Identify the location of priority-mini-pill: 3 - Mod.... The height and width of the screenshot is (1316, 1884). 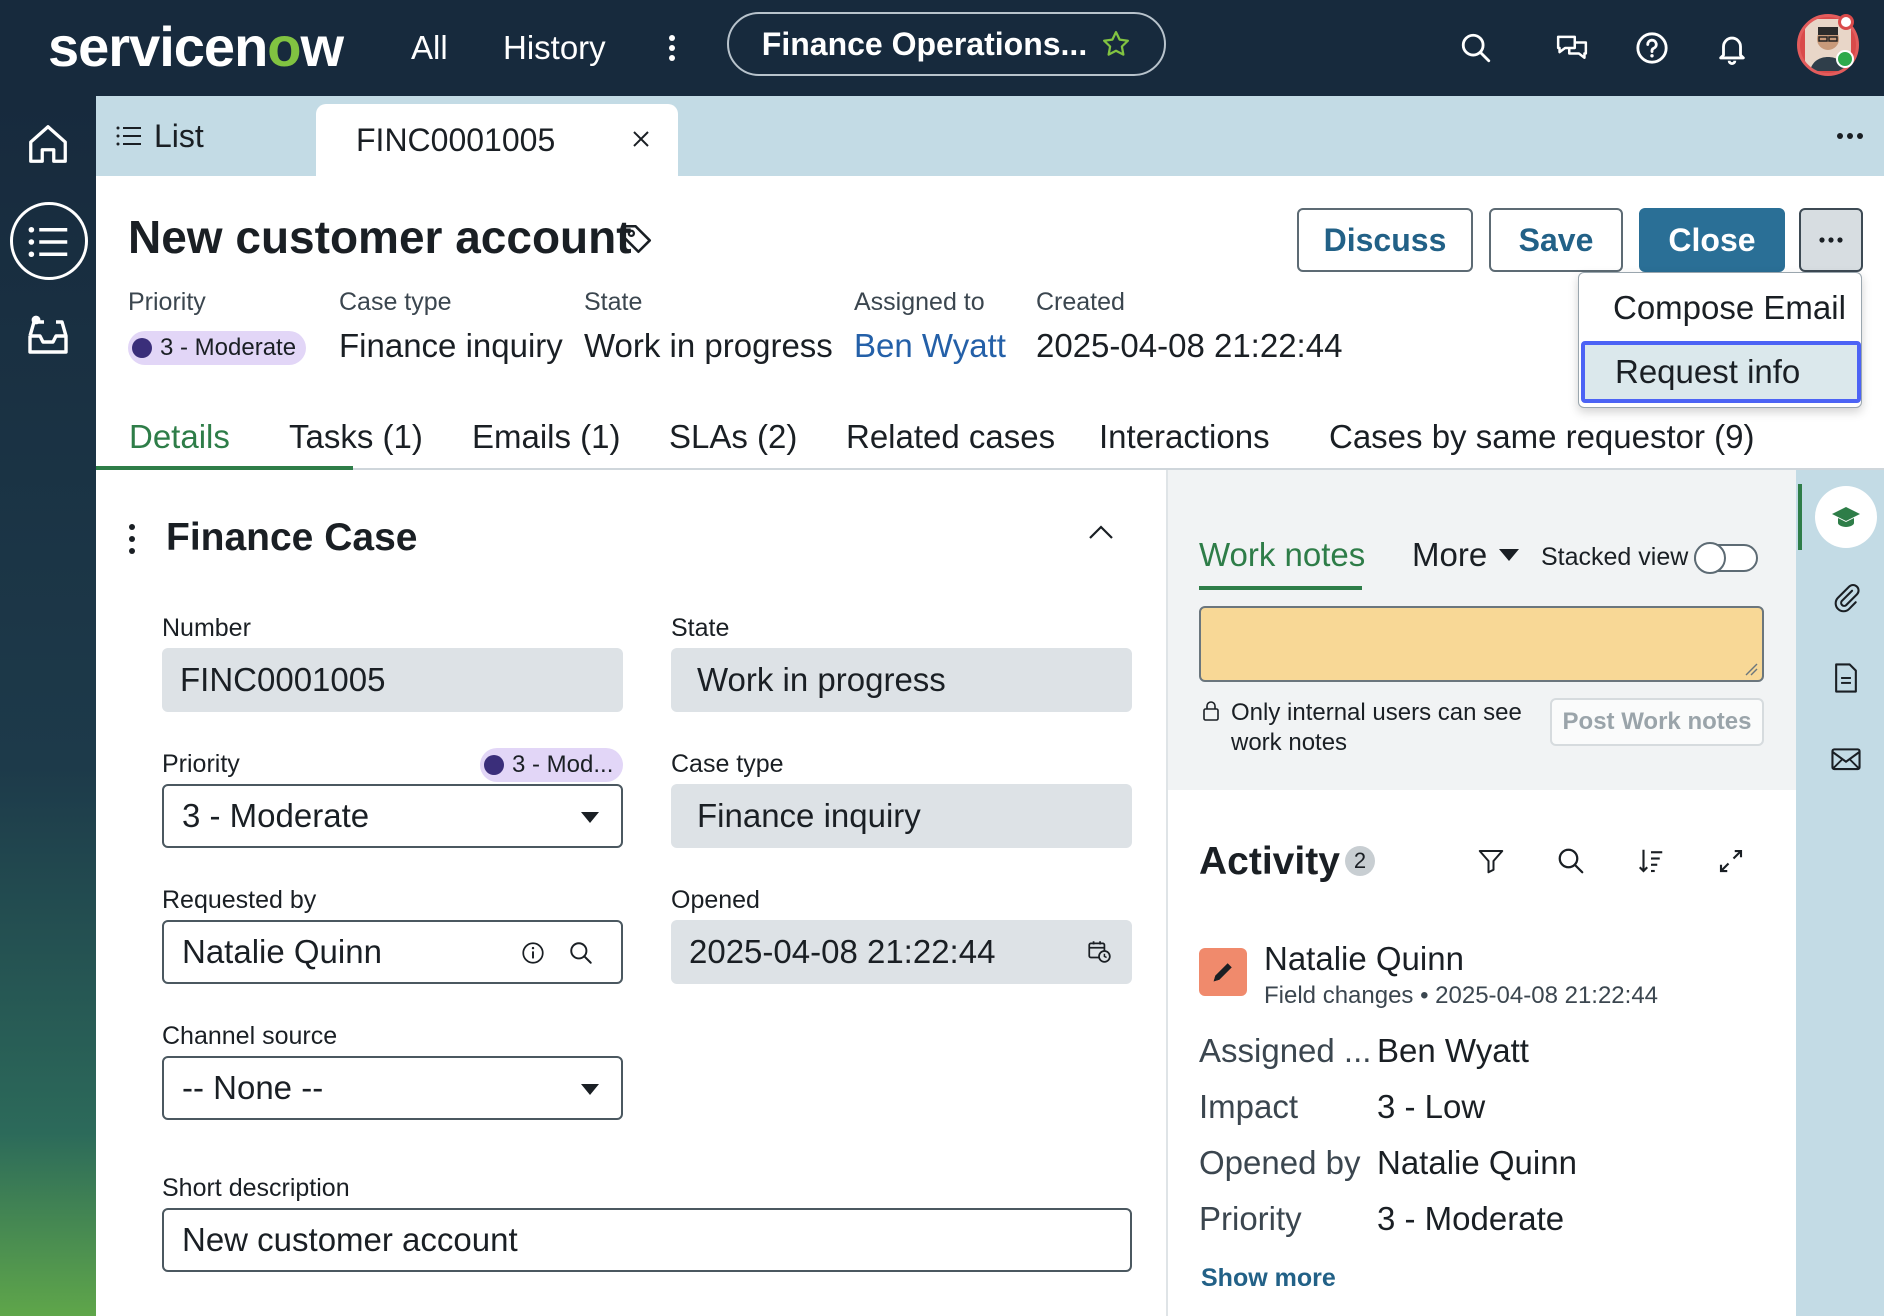
(552, 765).